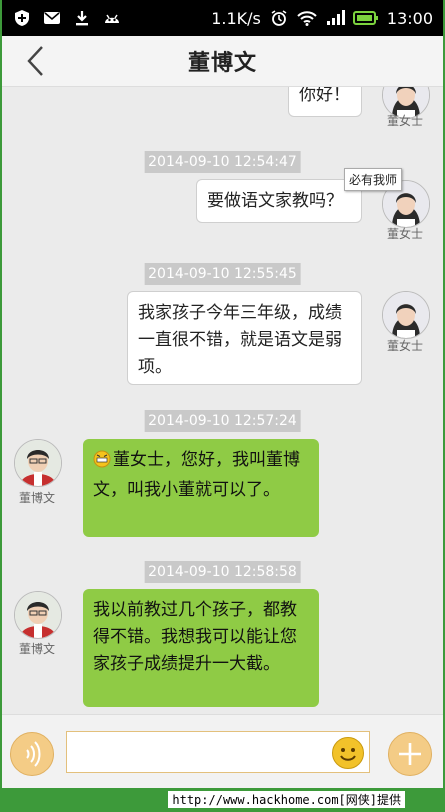 This screenshot has height=812, width=445. What do you see at coordinates (286, 799) in the screenshot?
I see `watermark: http://www.hackhome.com[网侠]提供` at bounding box center [286, 799].